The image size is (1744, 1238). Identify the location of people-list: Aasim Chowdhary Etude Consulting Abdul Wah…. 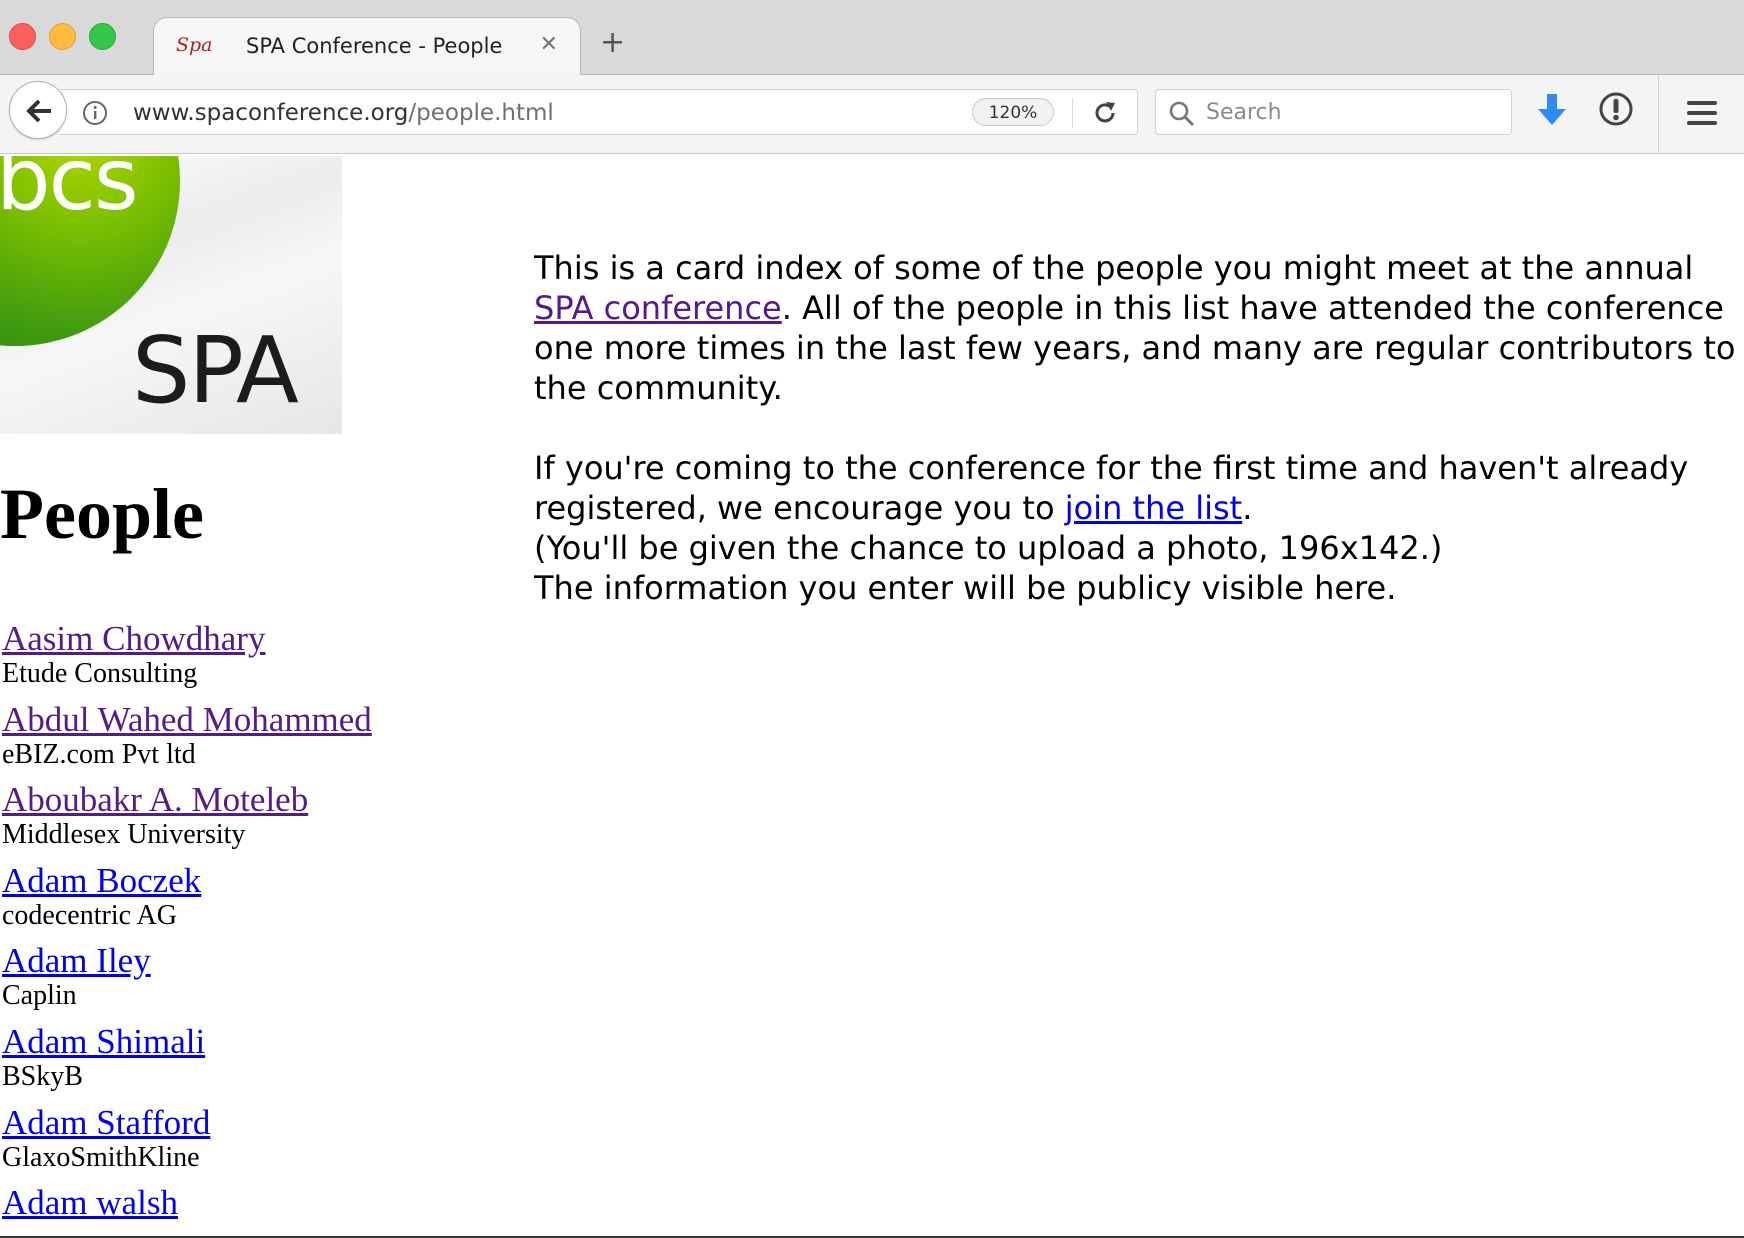
(242, 928).